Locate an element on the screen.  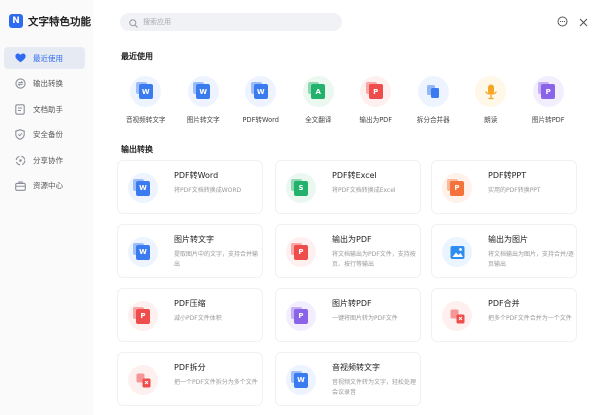
recent-section-title: 最近使用 is located at coordinates (137, 56).